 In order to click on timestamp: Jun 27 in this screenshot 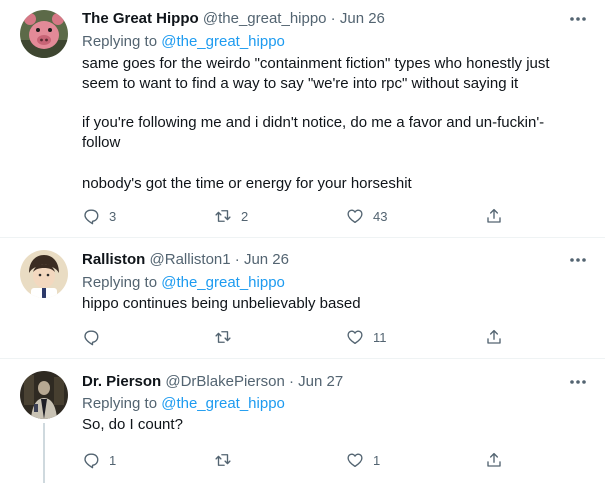, I will do `click(320, 381)`.